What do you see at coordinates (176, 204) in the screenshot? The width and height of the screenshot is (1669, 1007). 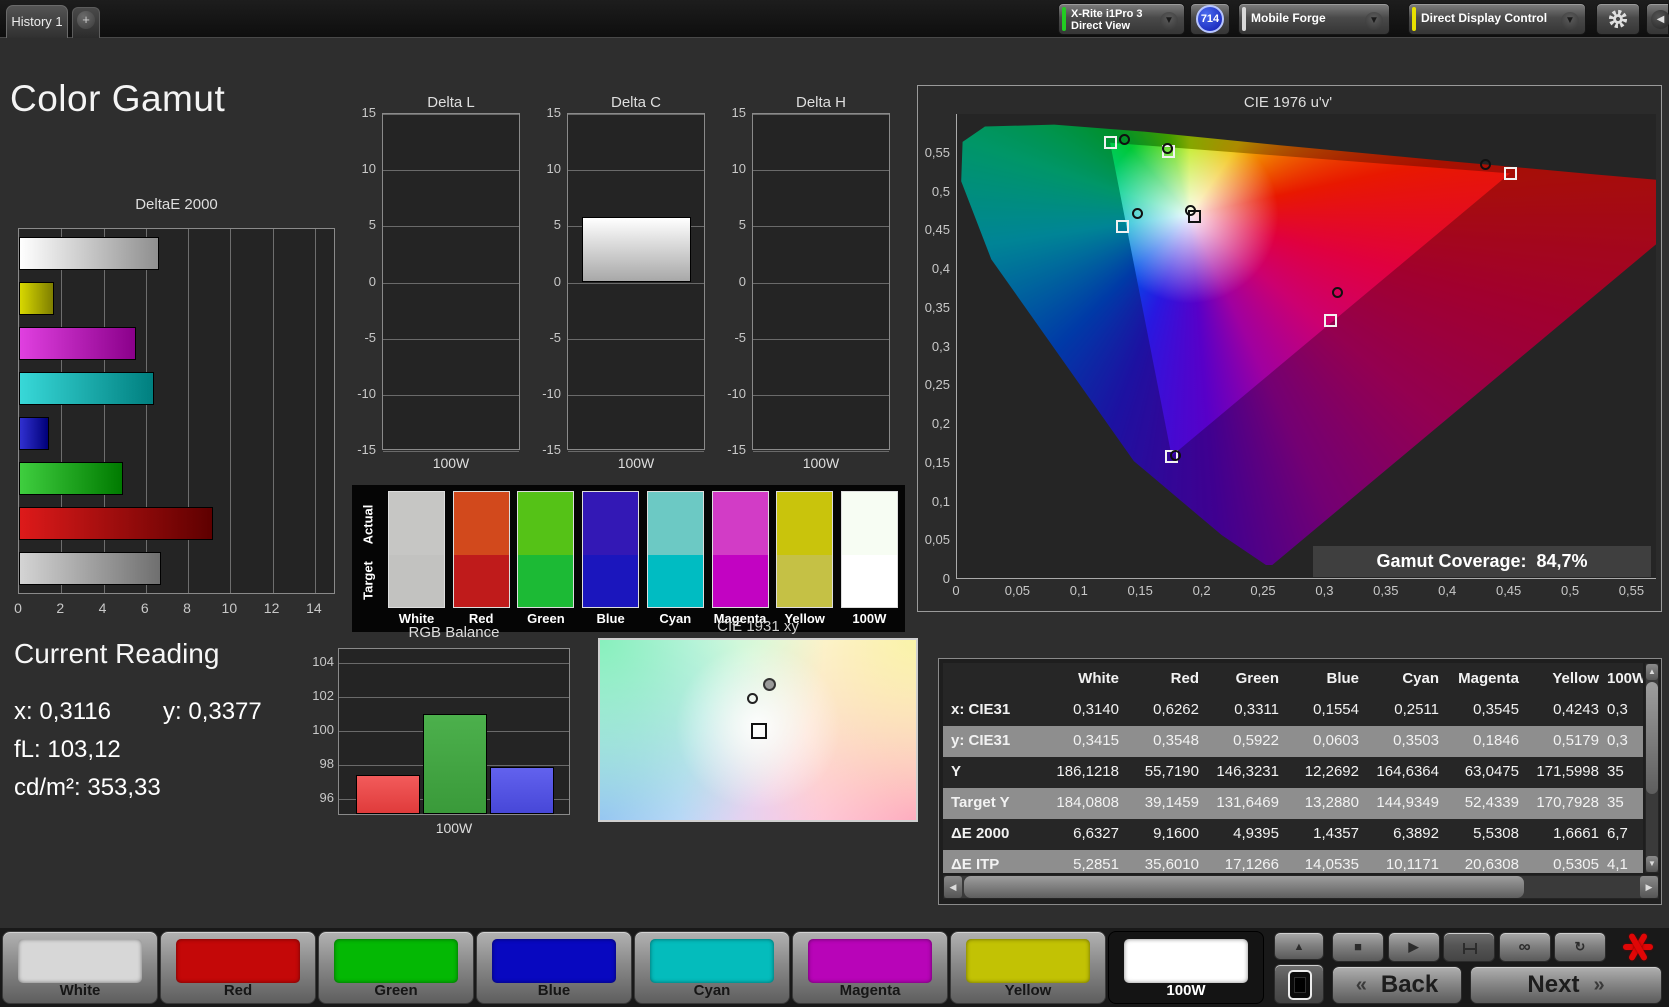 I see `deltae2000-title: DeltaE 2000` at bounding box center [176, 204].